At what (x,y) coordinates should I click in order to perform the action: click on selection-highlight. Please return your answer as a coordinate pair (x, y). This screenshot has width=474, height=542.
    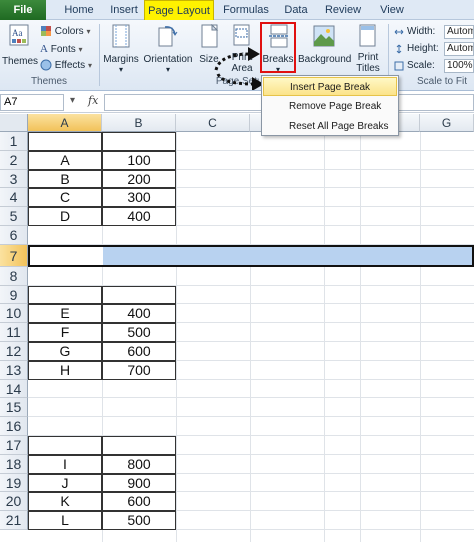
    Looking at the image, I should click on (287, 255).